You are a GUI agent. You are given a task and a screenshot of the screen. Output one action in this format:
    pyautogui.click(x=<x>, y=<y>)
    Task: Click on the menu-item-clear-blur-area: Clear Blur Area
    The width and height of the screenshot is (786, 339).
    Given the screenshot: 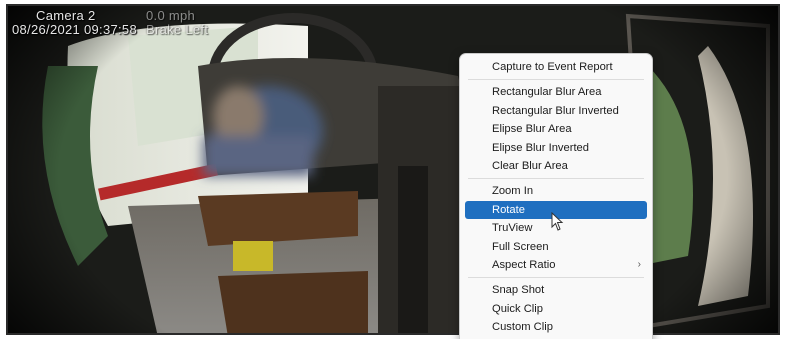 What is the action you would take?
    pyautogui.click(x=556, y=166)
    